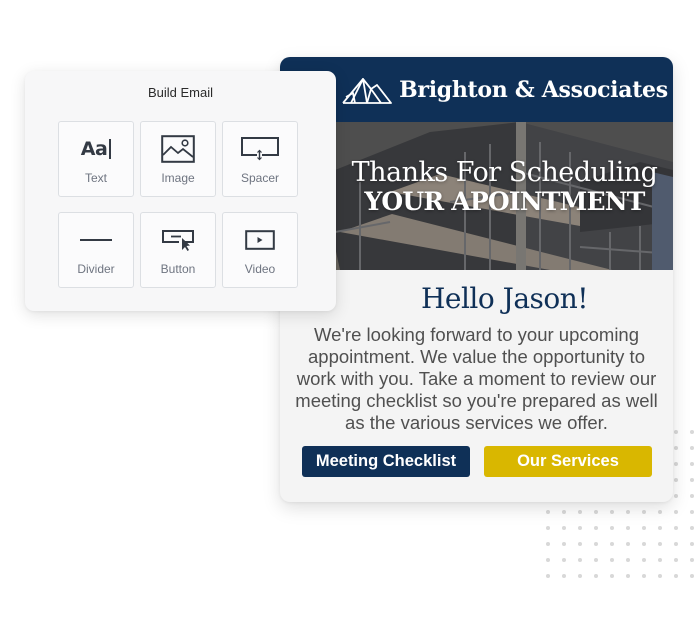 Image resolution: width=700 pixels, height=630 pixels. I want to click on text-icon: Aa, so click(96, 149).